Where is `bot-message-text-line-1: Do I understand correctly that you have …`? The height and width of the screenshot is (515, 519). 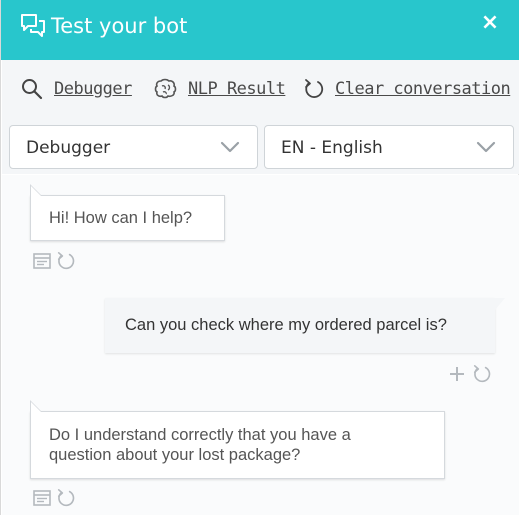 bot-message-text-line-1: Do I understand correctly that you have … is located at coordinates (200, 435).